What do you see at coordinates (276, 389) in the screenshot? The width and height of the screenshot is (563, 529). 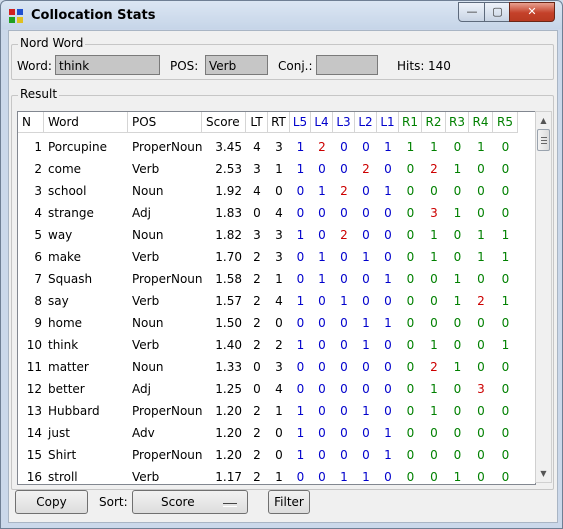 I see `table-row: 12 better Adj 1.25 0 4 0 0 0 0 0 0 1 0 3 0` at bounding box center [276, 389].